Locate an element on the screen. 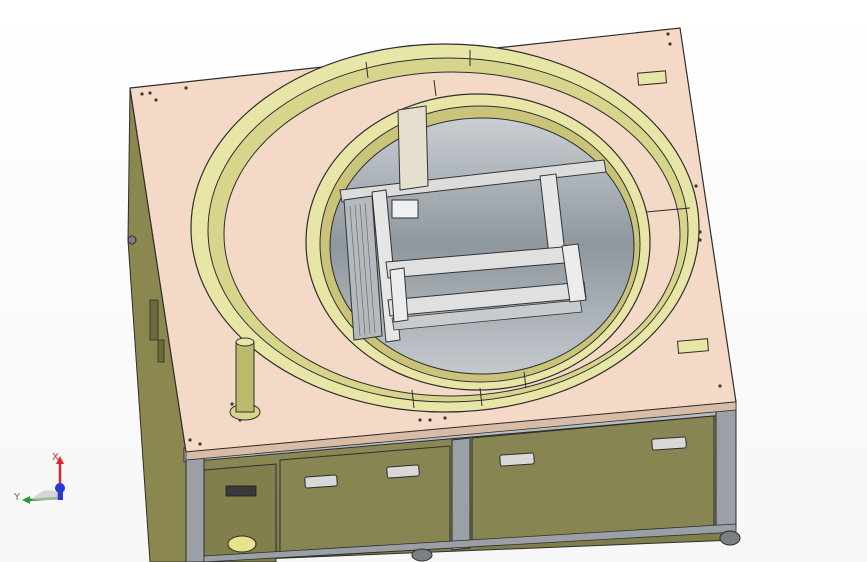 This screenshot has width=867, height=562. y-axis-label: Y is located at coordinates (17, 497).